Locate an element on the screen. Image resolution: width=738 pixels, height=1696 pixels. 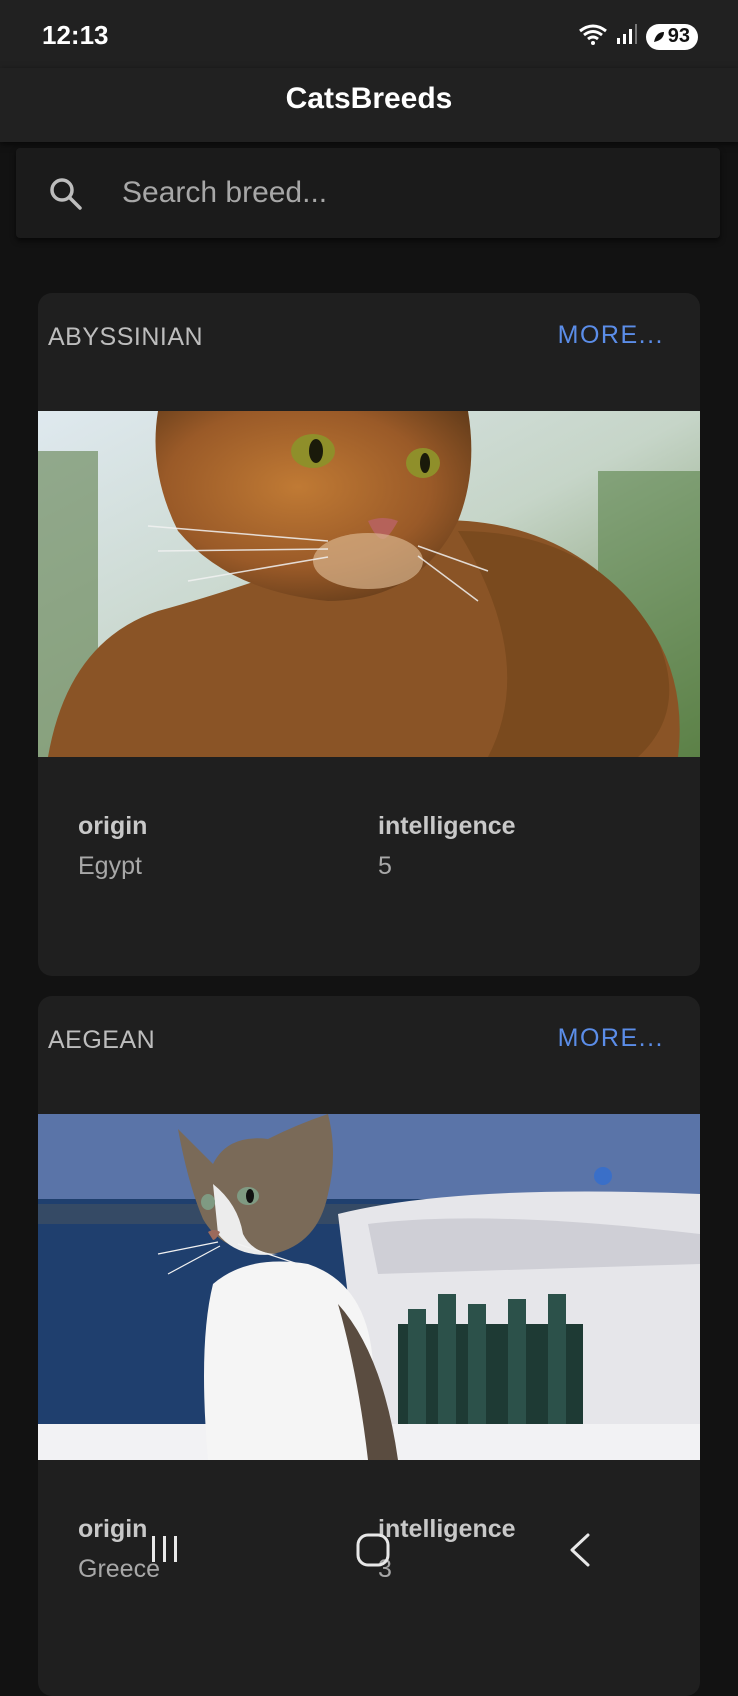
system-nav-bar is located at coordinates (369, 1555).